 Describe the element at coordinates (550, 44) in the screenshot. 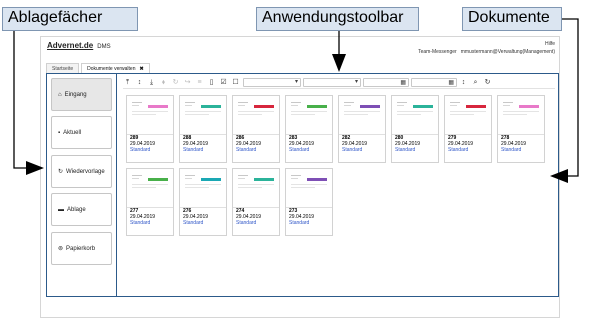

I see `help-link: Hilfe` at that location.